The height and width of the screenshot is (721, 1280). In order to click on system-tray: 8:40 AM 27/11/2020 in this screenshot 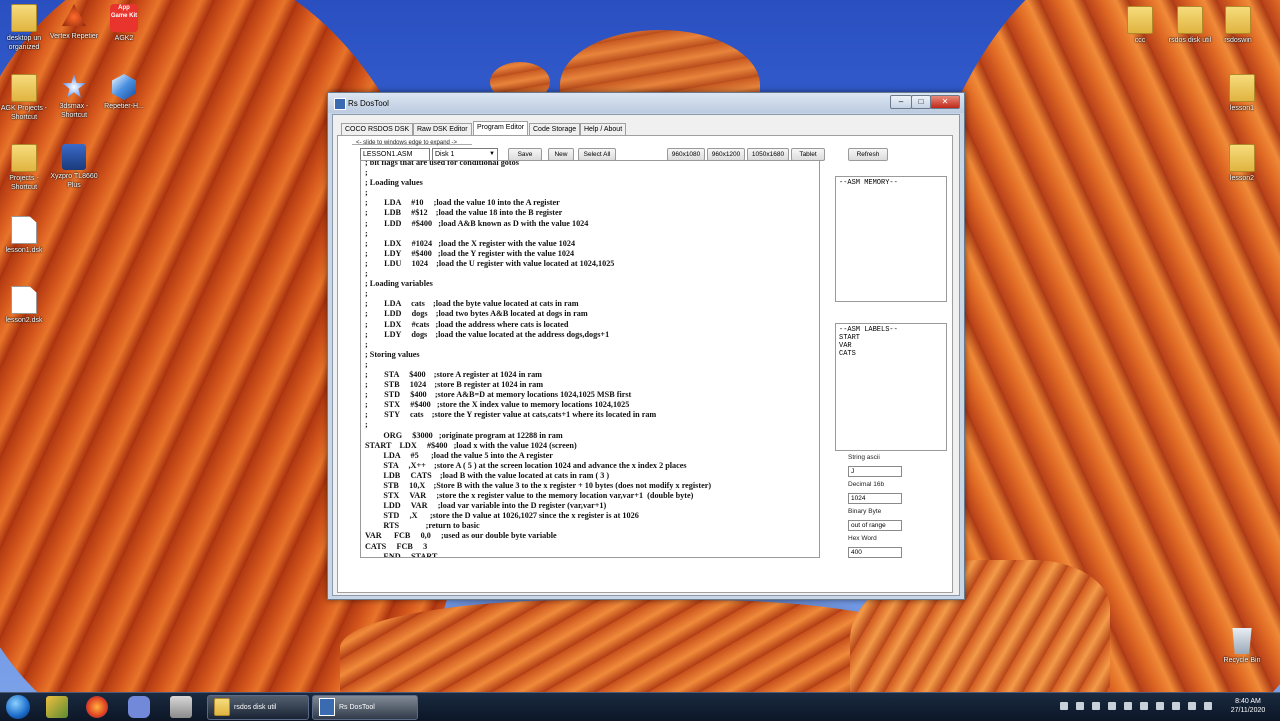, I will do `click(1165, 707)`.